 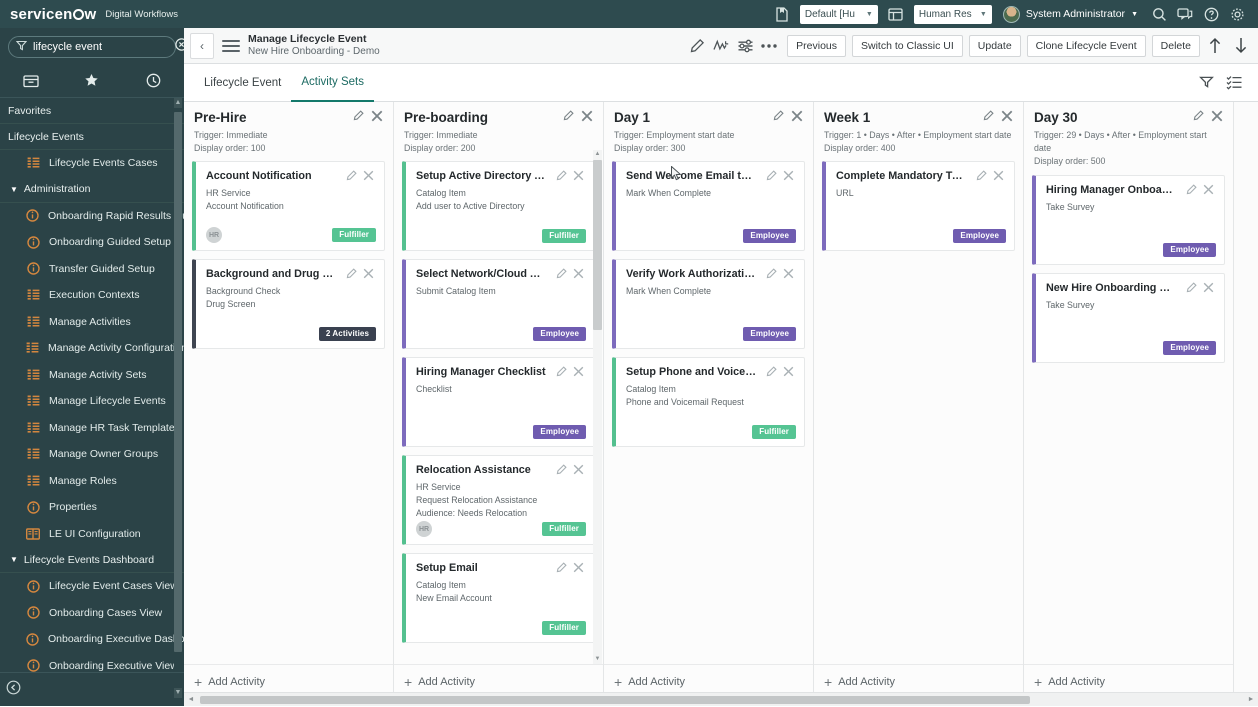 I want to click on nav-filter, so click(x=92, y=47).